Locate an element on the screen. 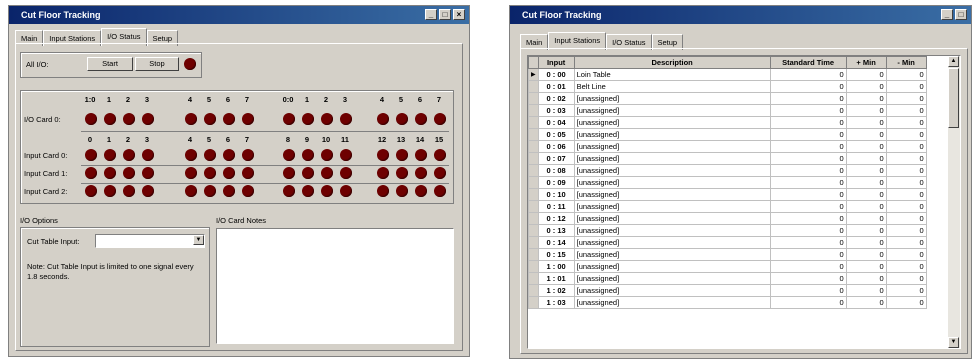 The image size is (976, 364). table-row: 1 : 02 [unassigned] 0 0 0 is located at coordinates (727, 290).